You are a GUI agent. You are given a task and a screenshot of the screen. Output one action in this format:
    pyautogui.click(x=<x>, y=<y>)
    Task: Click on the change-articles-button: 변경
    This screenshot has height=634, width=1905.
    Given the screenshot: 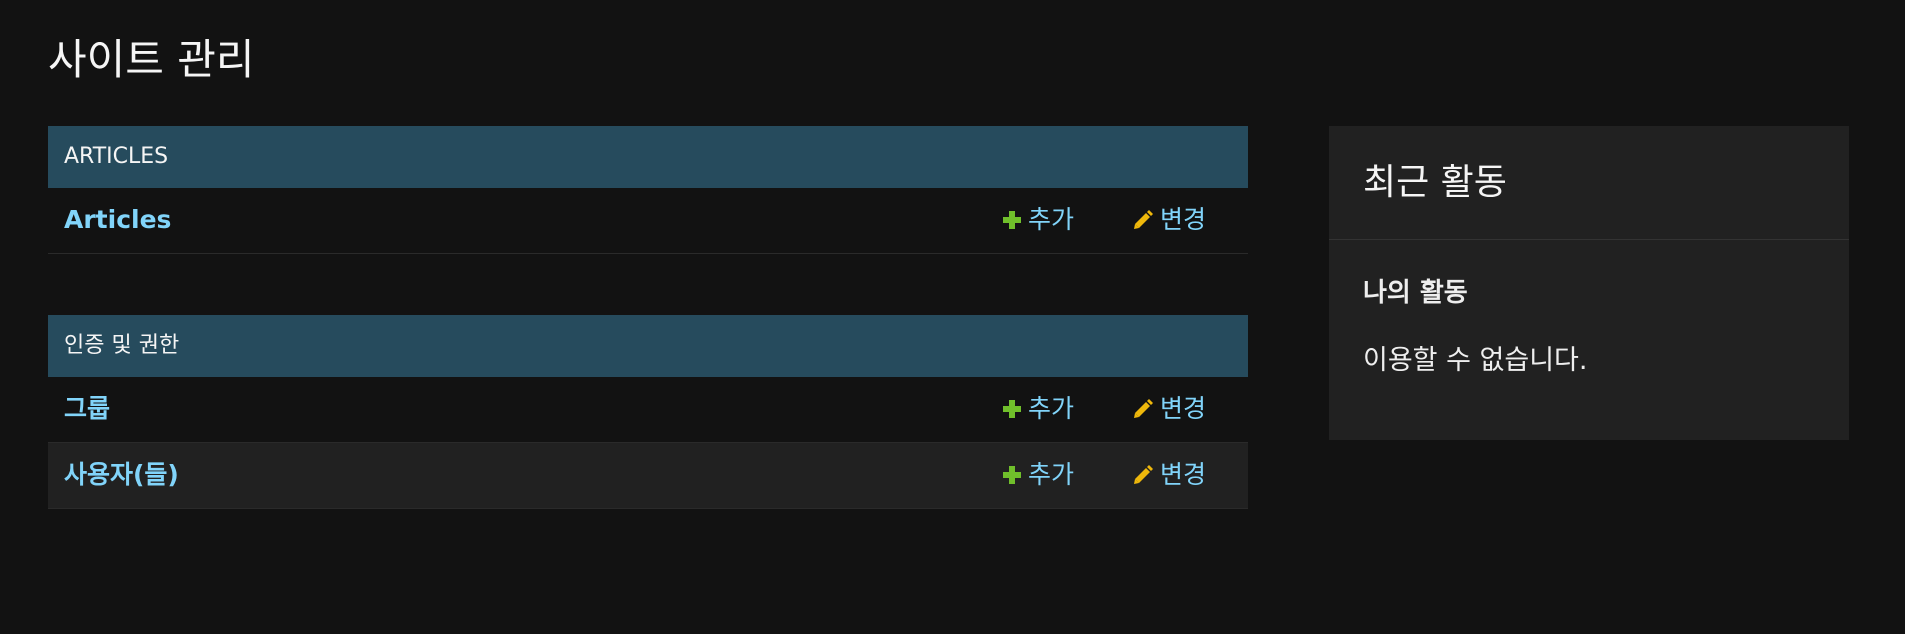 What is the action you would take?
    pyautogui.click(x=1169, y=220)
    